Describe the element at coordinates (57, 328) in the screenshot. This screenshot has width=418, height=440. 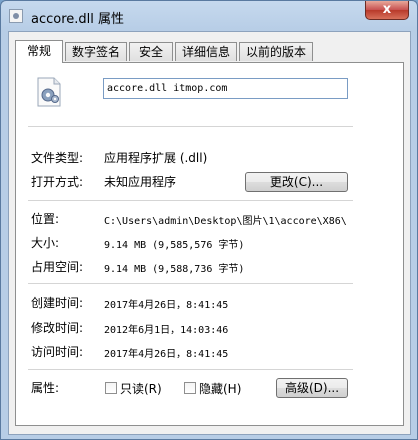
I see `modified-label: 修改时间:` at that location.